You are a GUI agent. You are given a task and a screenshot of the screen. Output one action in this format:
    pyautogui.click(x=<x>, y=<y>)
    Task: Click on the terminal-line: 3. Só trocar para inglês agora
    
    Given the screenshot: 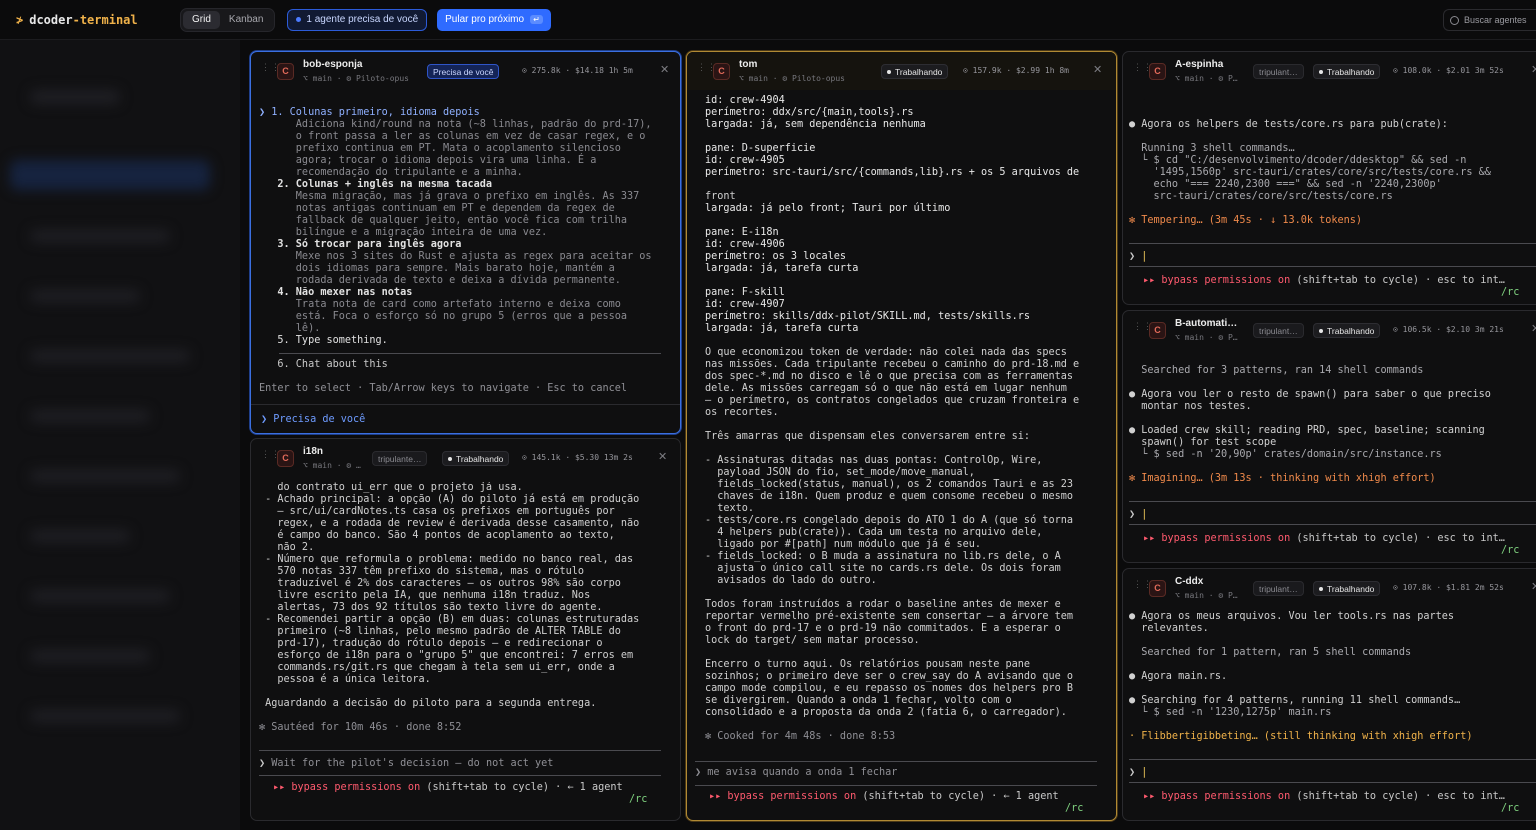 What is the action you would take?
    pyautogui.click(x=360, y=244)
    